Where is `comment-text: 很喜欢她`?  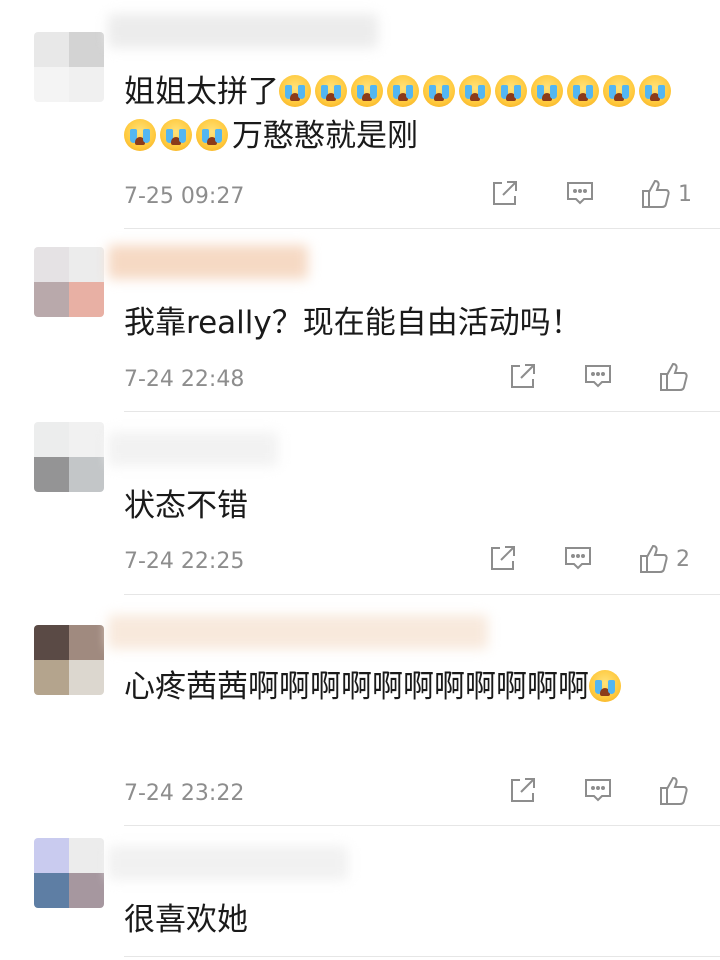 comment-text: 很喜欢她 is located at coordinates (186, 920).